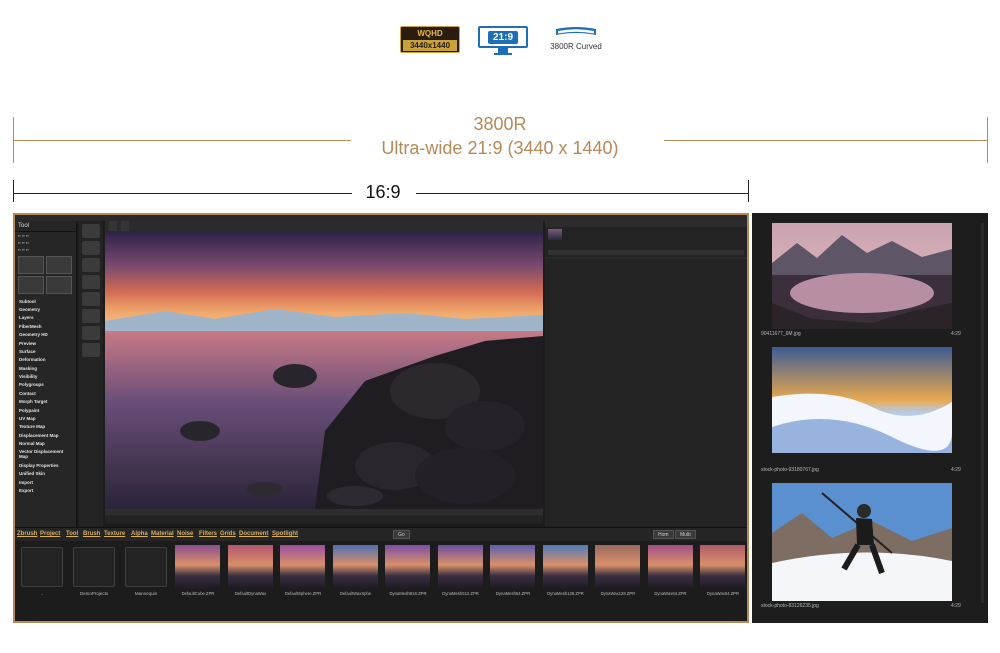  Describe the element at coordinates (45, 343) in the screenshot. I see `tool-menu-item: Preview` at that location.